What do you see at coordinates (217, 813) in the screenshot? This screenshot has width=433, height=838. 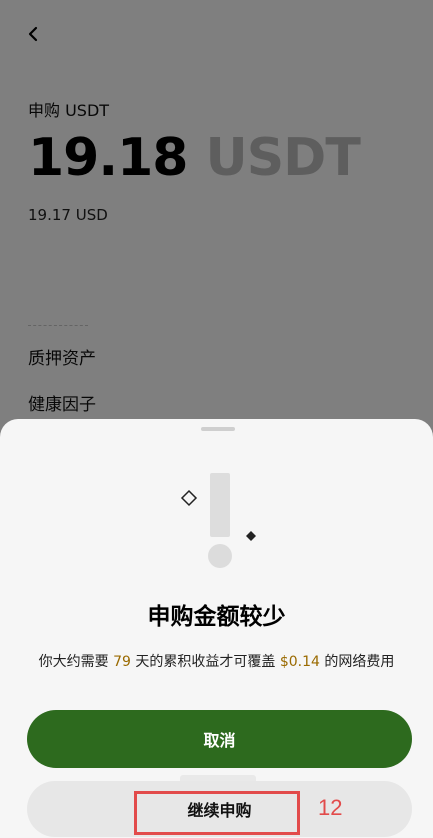 I see `highlight-box` at bounding box center [217, 813].